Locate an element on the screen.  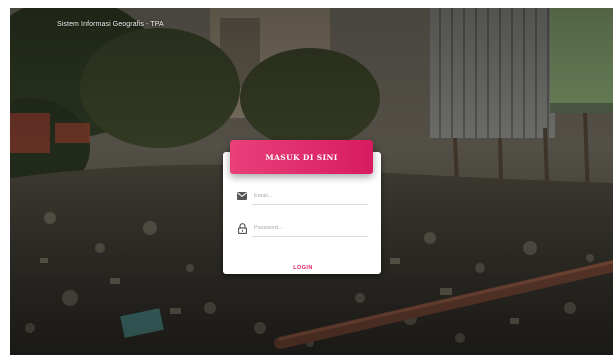
password-input is located at coordinates (310, 228).